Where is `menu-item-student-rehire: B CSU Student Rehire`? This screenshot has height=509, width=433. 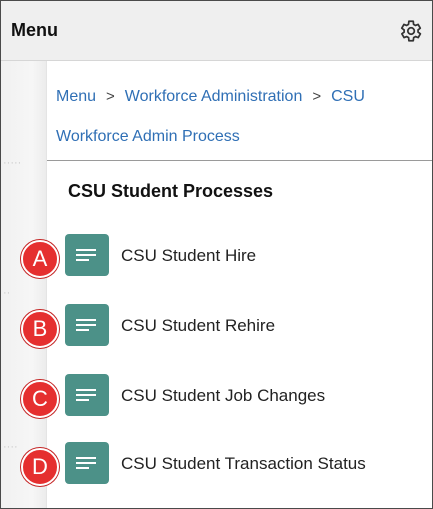 menu-item-student-rehire: B CSU Student Rehire is located at coordinates (221, 327).